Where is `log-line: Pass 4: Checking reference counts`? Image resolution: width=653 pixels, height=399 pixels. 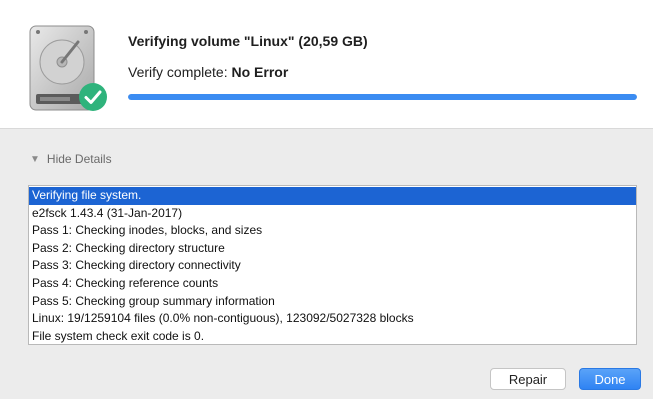
log-line: Pass 4: Checking reference counts is located at coordinates (332, 284).